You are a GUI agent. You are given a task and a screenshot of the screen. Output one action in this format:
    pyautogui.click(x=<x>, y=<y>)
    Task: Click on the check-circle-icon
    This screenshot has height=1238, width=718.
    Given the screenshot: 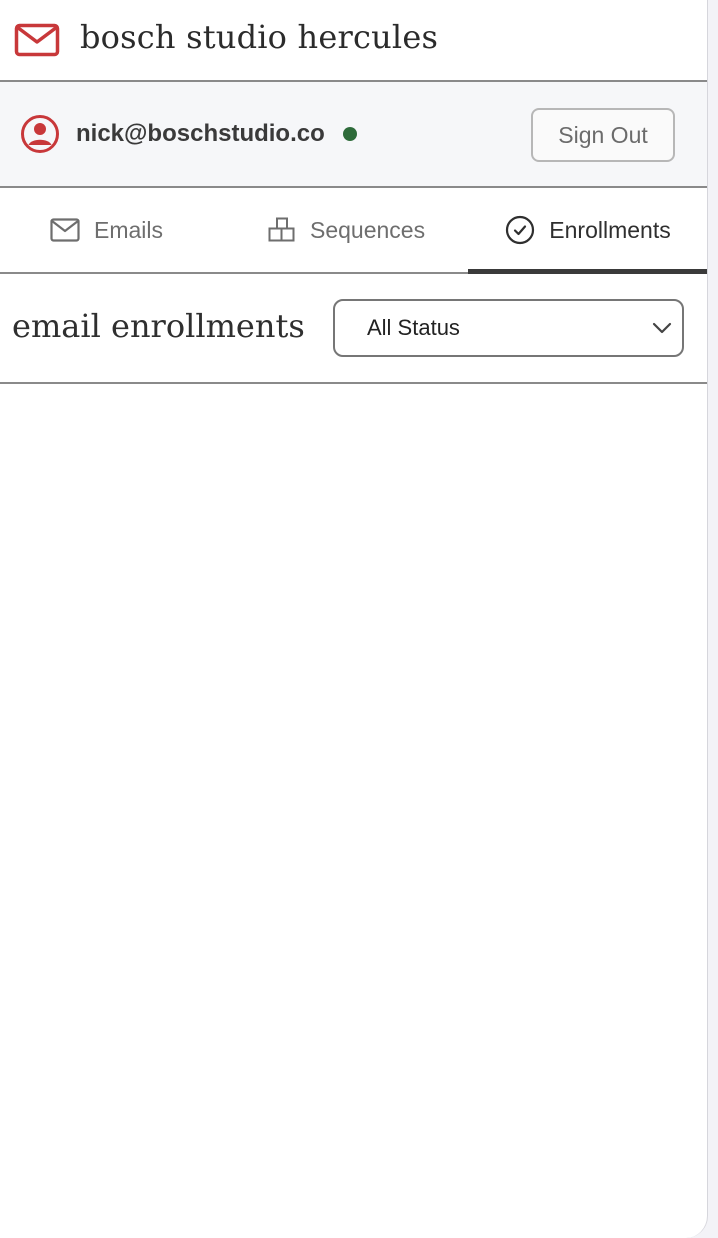 What is the action you would take?
    pyautogui.click(x=520, y=230)
    